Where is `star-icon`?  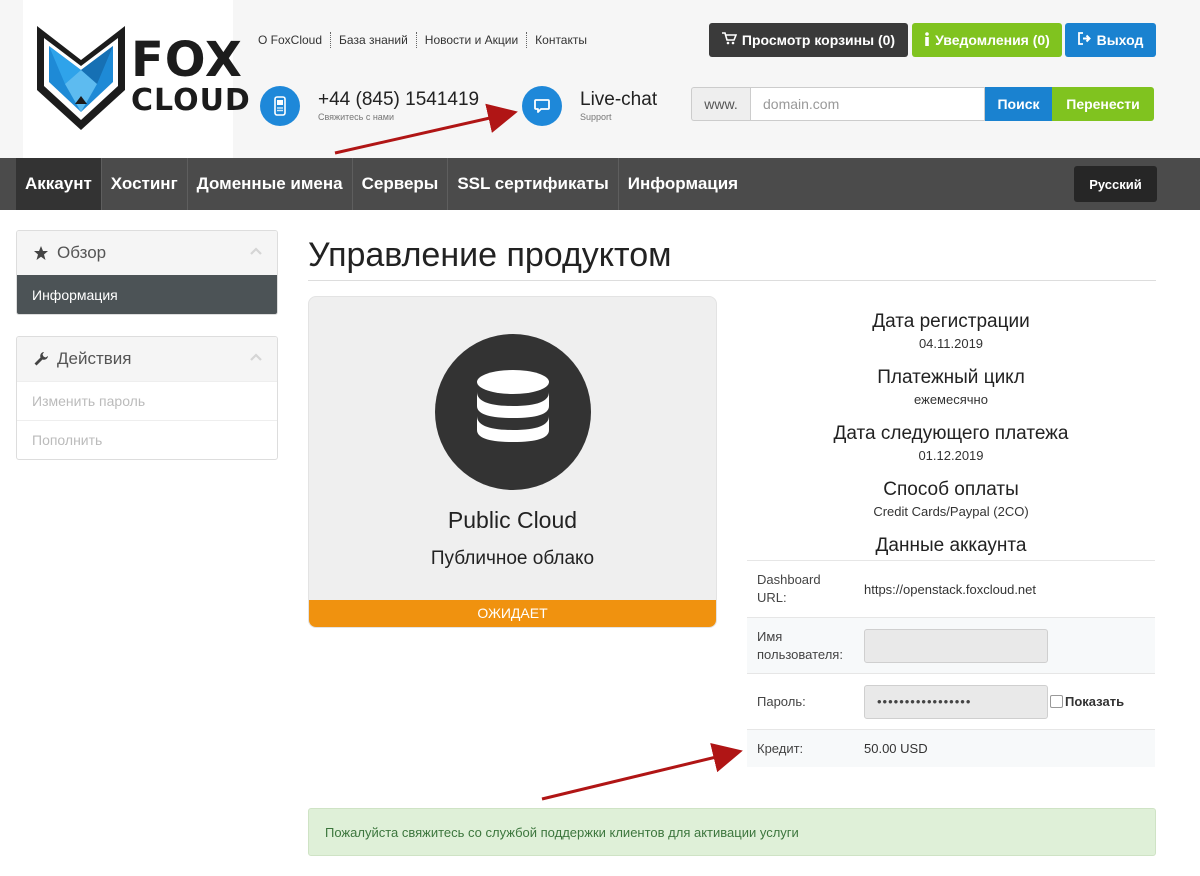 star-icon is located at coordinates (41, 253).